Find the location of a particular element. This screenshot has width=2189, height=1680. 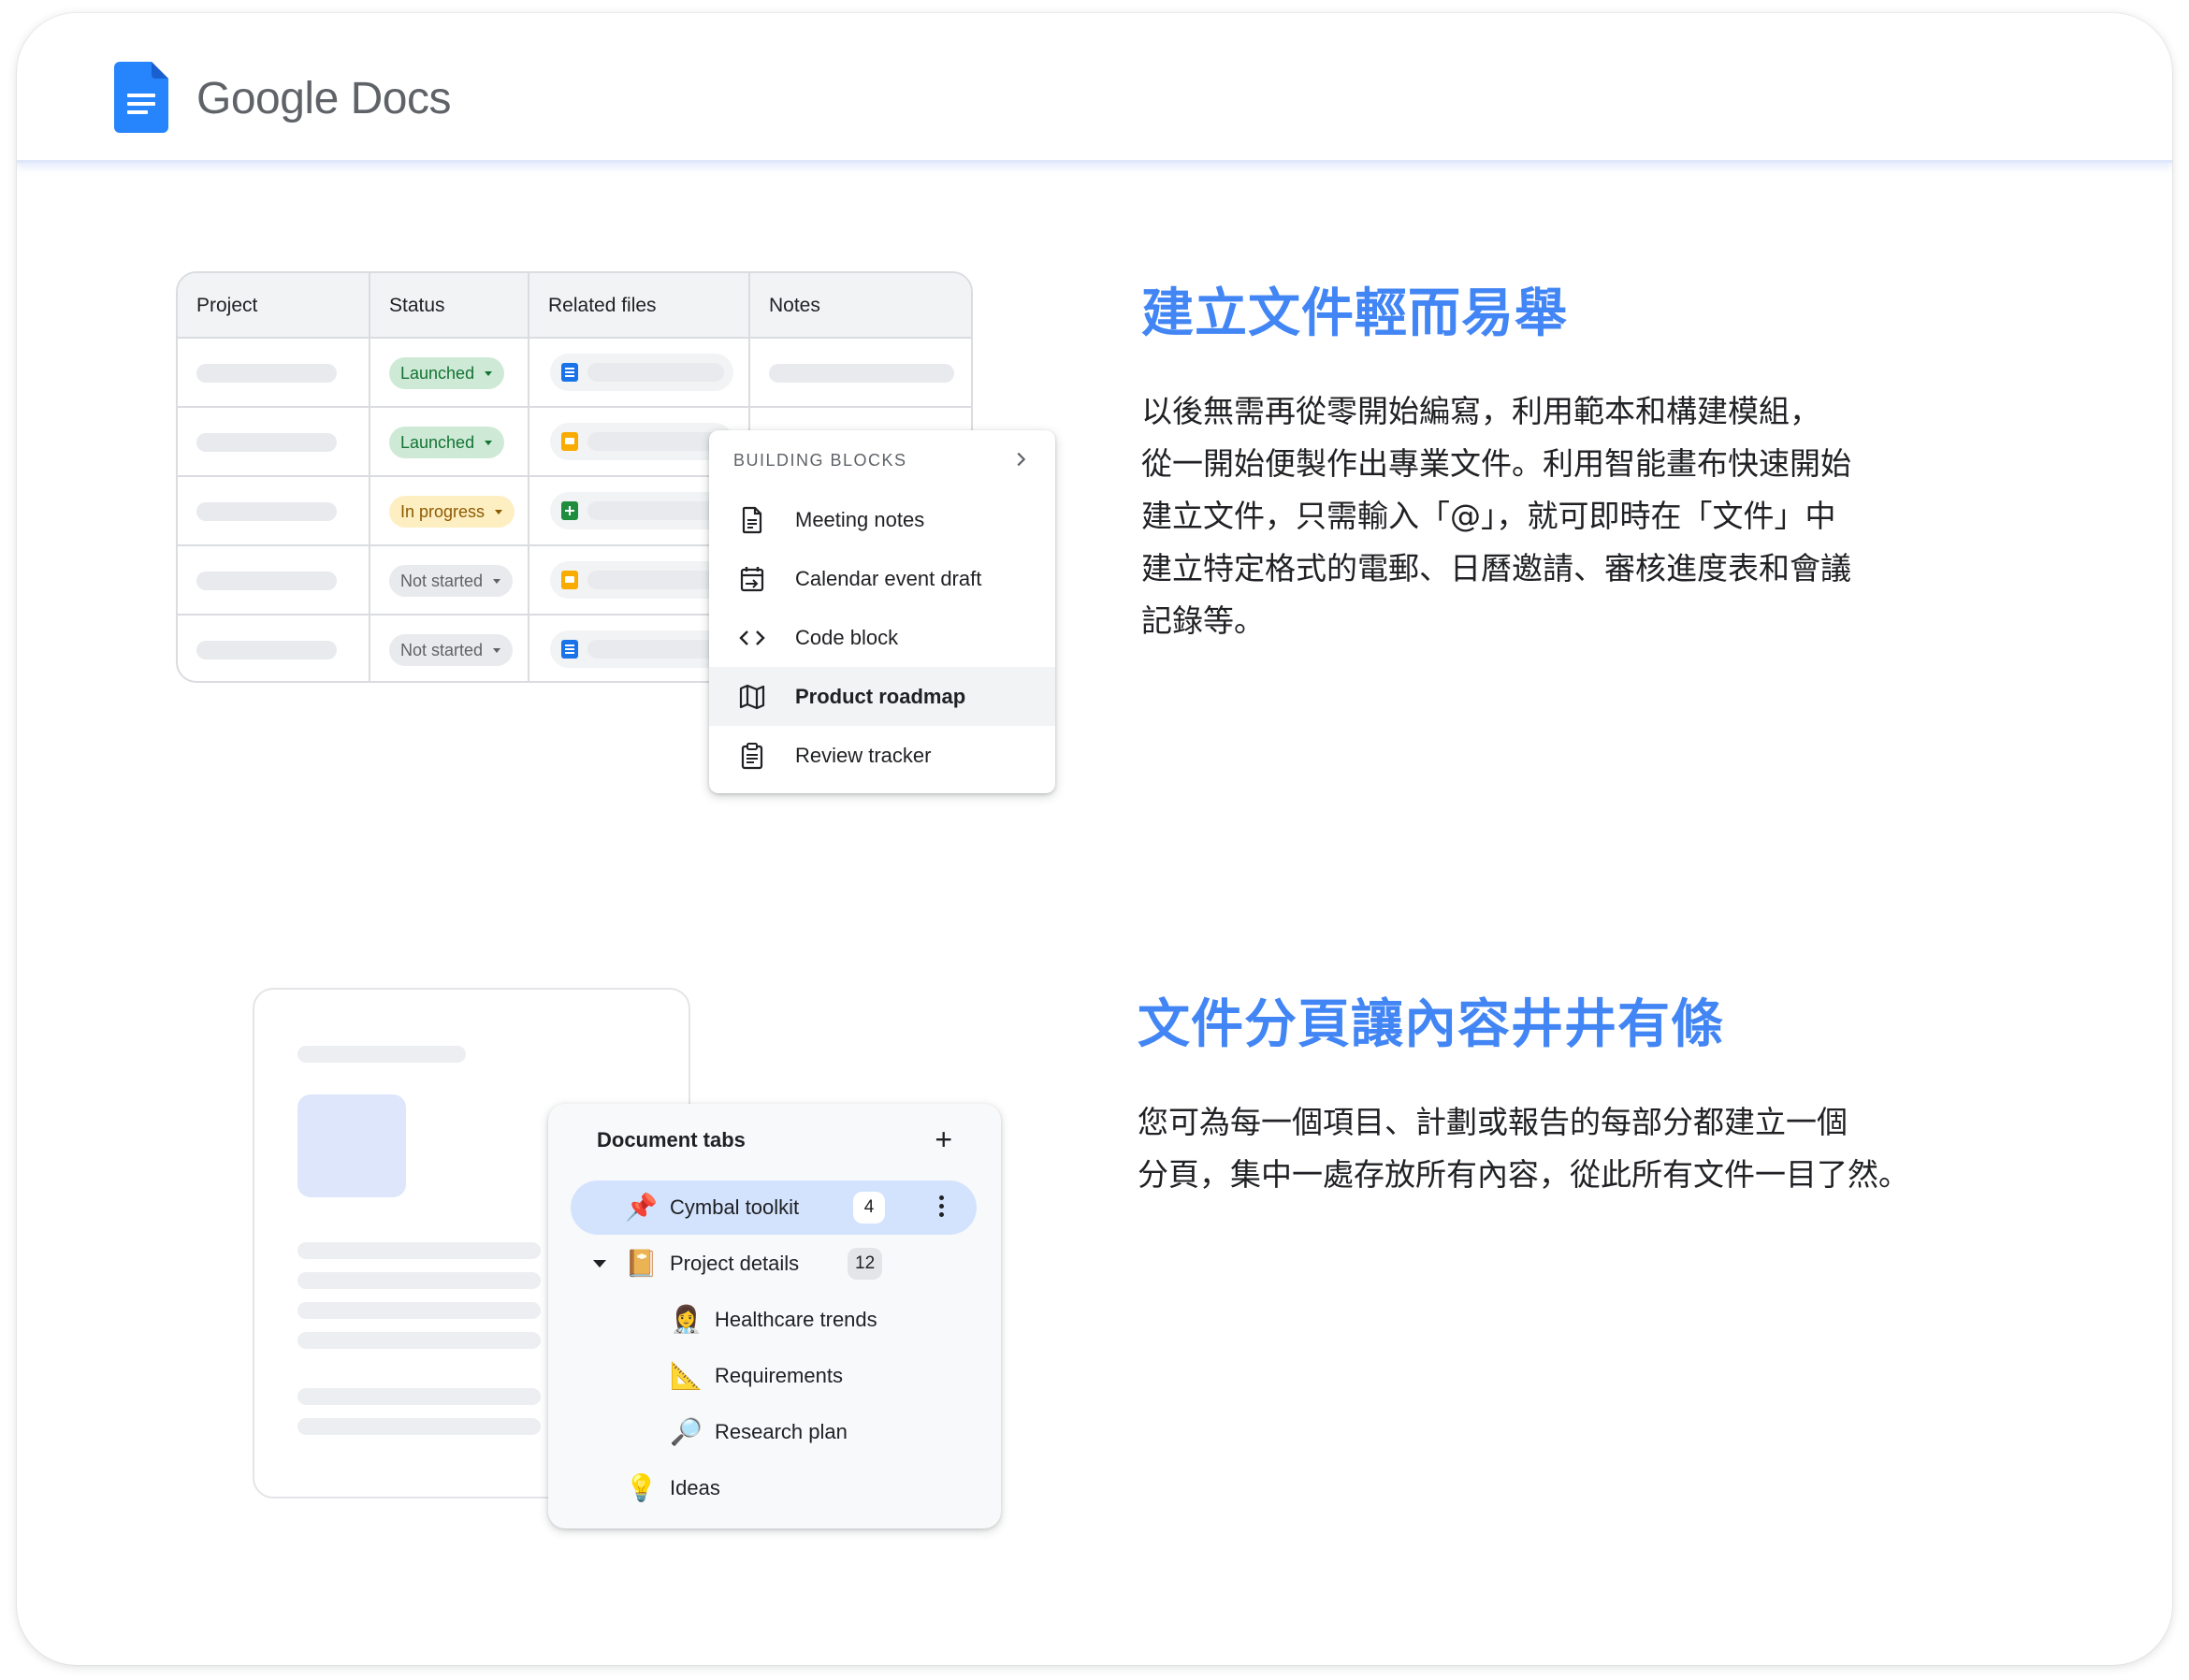

menu-item-code-block: Code block is located at coordinates (882, 637).